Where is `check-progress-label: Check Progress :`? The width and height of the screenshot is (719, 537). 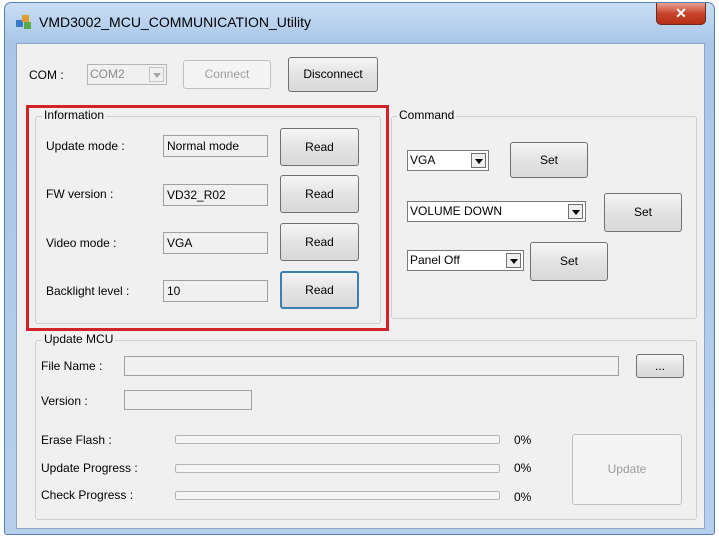 check-progress-label: Check Progress : is located at coordinates (87, 495).